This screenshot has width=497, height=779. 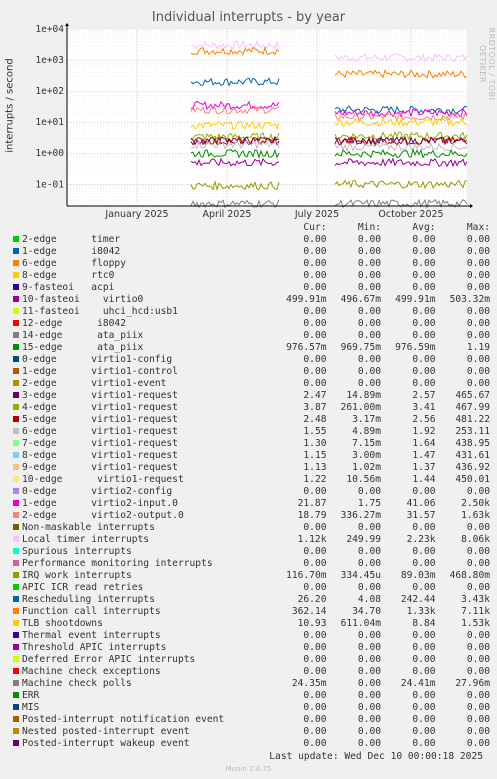 I want to click on legend-row: 2-edge timer 0.00 0.00 0.00 0.00, so click(x=250, y=240).